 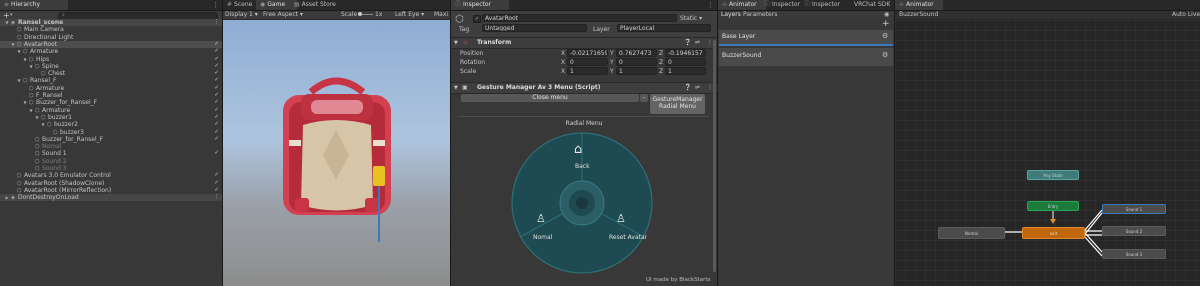 What do you see at coordinates (636, 71) in the screenshot?
I see `transform-y-field: 1` at bounding box center [636, 71].